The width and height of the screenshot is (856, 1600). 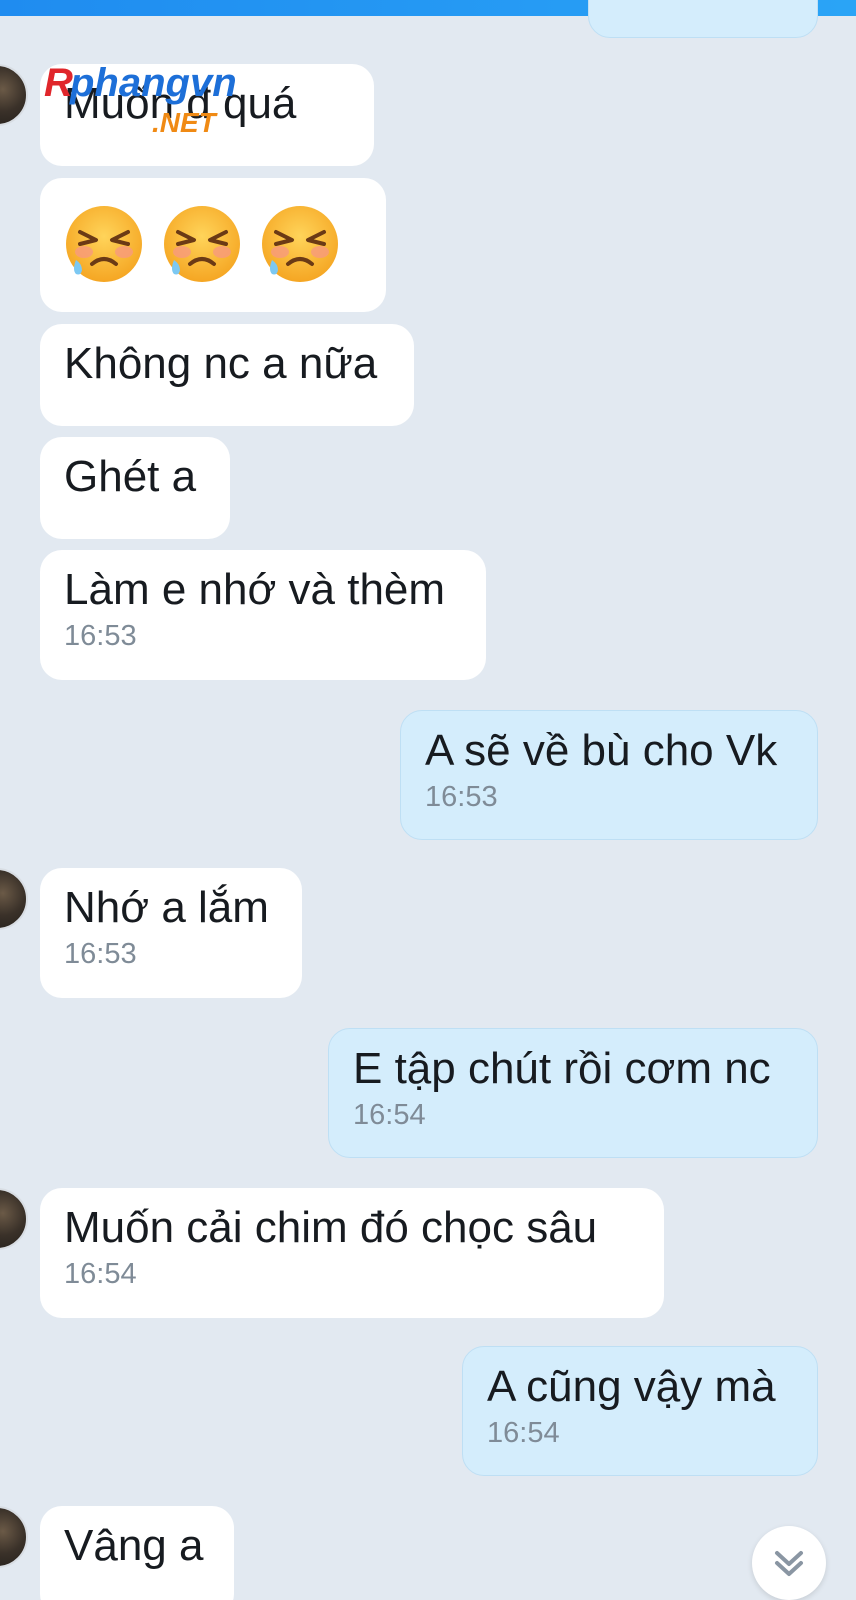 What do you see at coordinates (166, 907) in the screenshot?
I see `message-text: Nhớ a lắm` at bounding box center [166, 907].